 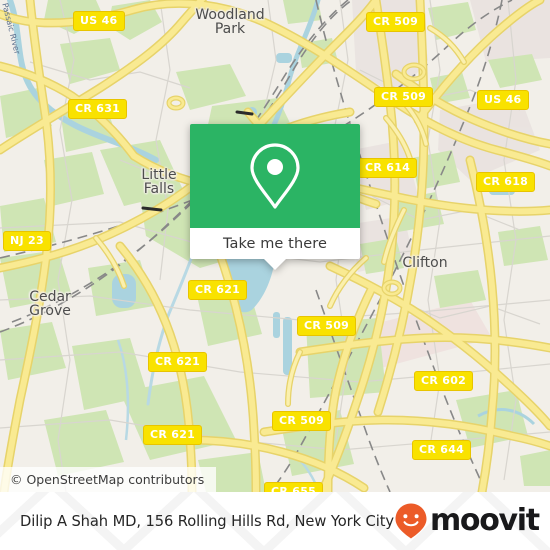 I want to click on shield-us-46-top: US 46, so click(x=99, y=21).